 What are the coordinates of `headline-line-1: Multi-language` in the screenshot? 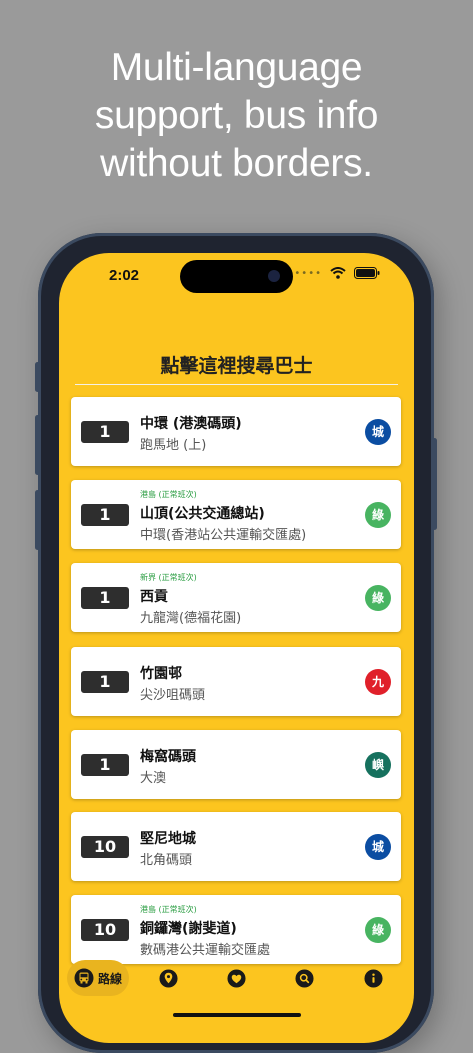 It's located at (236, 67).